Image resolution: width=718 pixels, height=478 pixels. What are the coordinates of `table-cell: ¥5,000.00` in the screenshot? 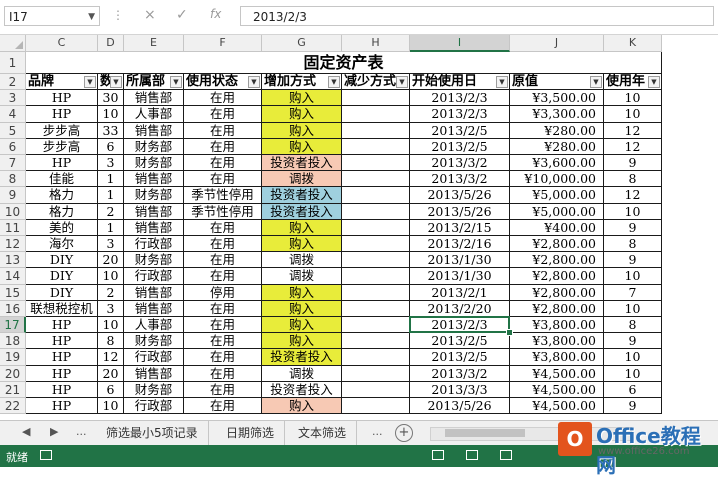 It's located at (557, 211).